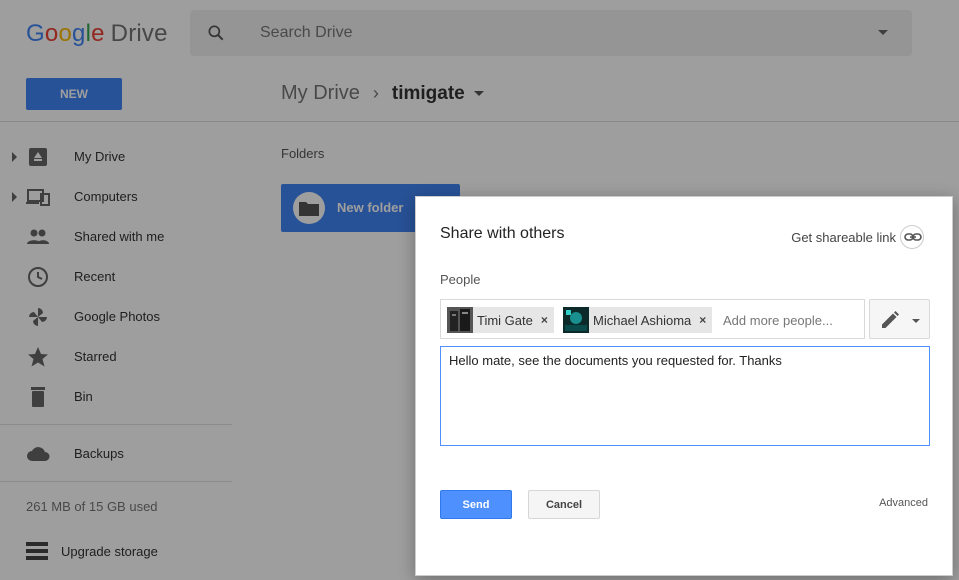 The height and width of the screenshot is (580, 959). What do you see at coordinates (505, 320) in the screenshot?
I see `recipient-name: Timi Gate` at bounding box center [505, 320].